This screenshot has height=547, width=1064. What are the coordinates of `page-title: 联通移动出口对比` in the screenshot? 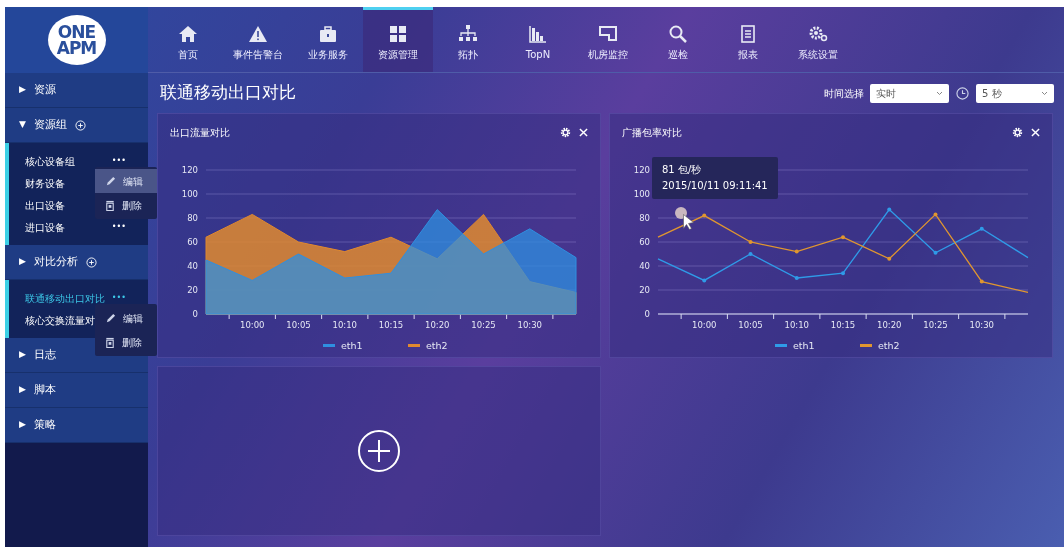 It's located at (228, 93).